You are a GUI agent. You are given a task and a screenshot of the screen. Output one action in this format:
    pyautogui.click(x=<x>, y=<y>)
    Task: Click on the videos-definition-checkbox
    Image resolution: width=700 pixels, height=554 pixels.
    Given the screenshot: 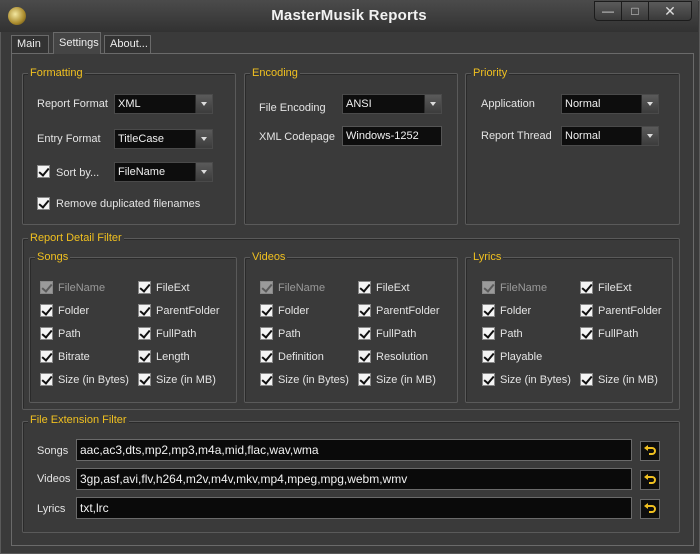 What is the action you would take?
    pyautogui.click(x=266, y=356)
    